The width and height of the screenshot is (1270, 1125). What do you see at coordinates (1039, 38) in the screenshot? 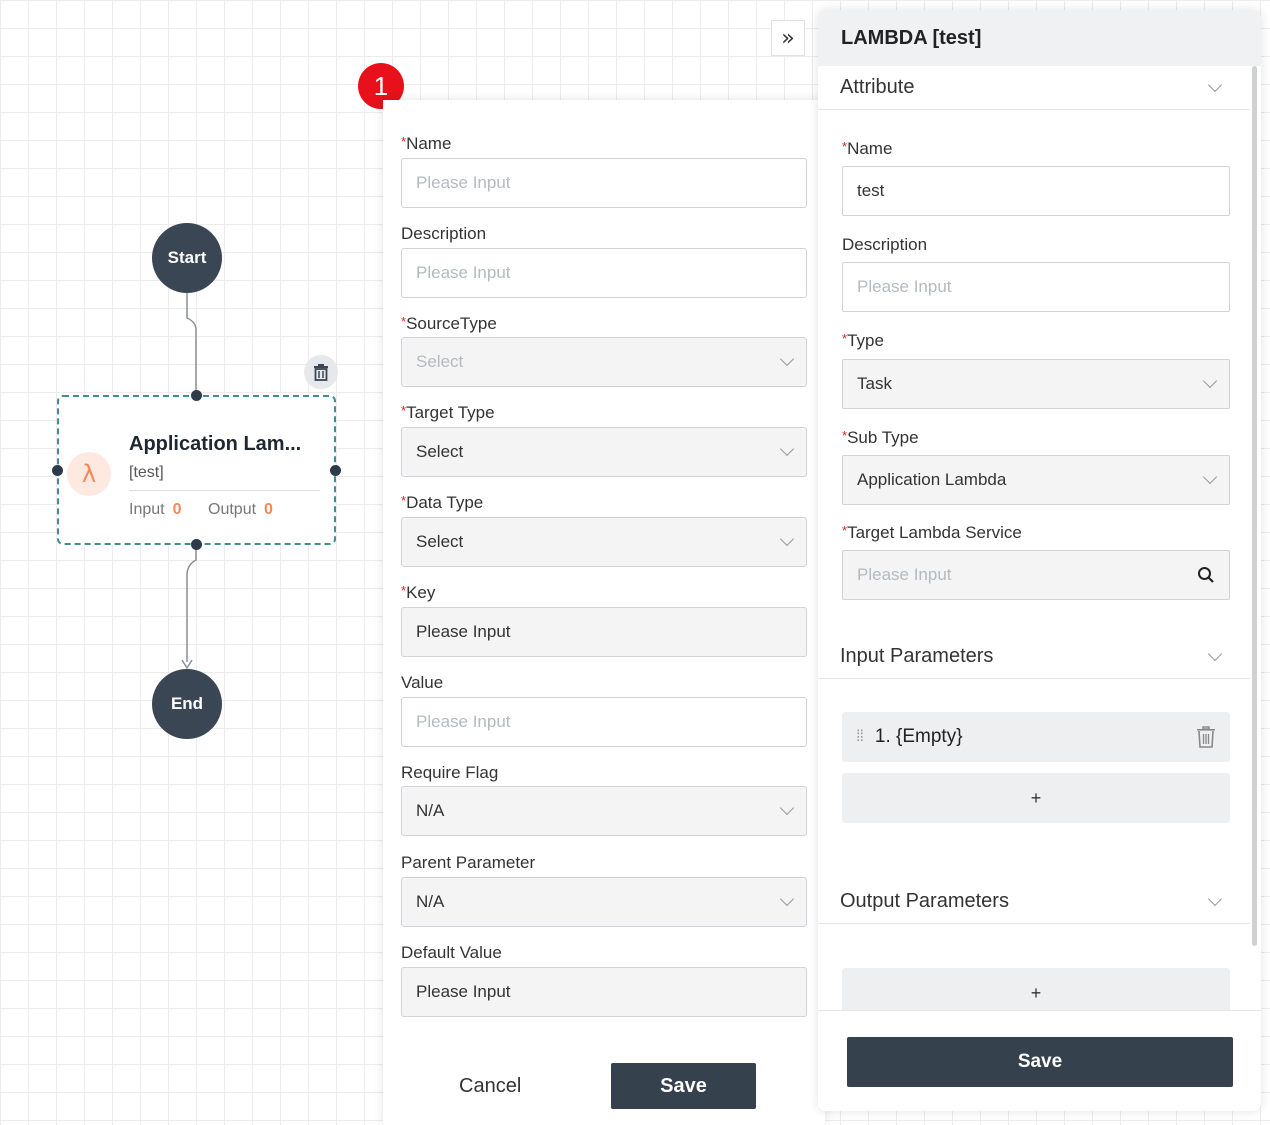
I see `panel-title: LAMBDA [test]` at bounding box center [1039, 38].